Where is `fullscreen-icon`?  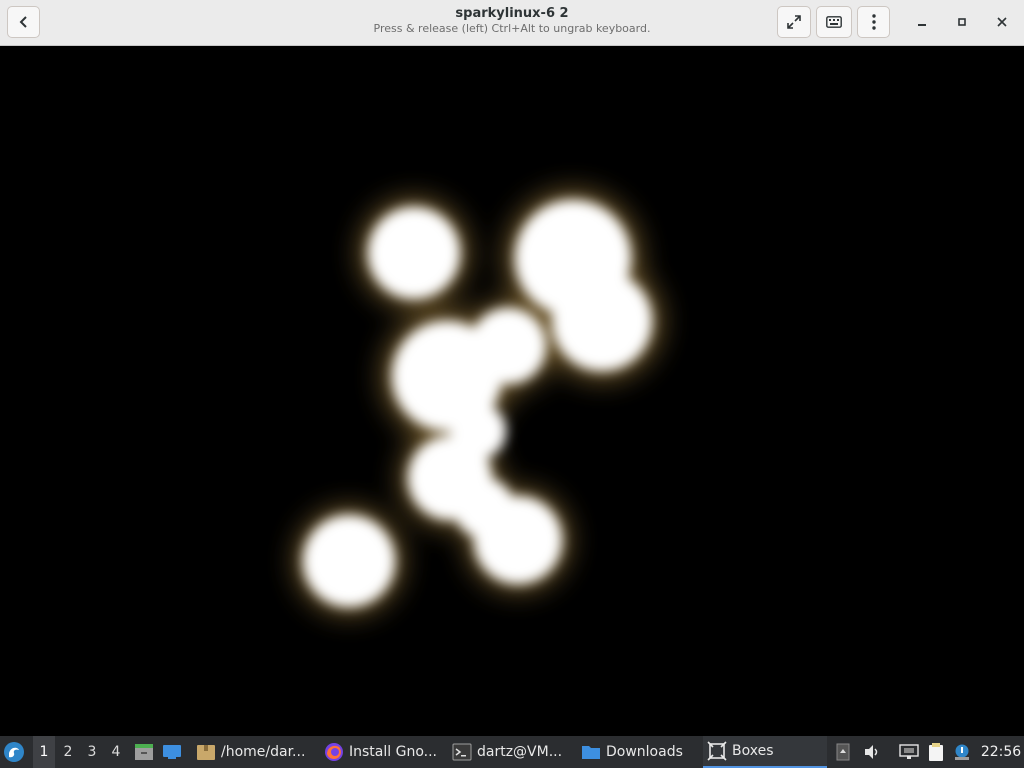
fullscreen-icon is located at coordinates (794, 22).